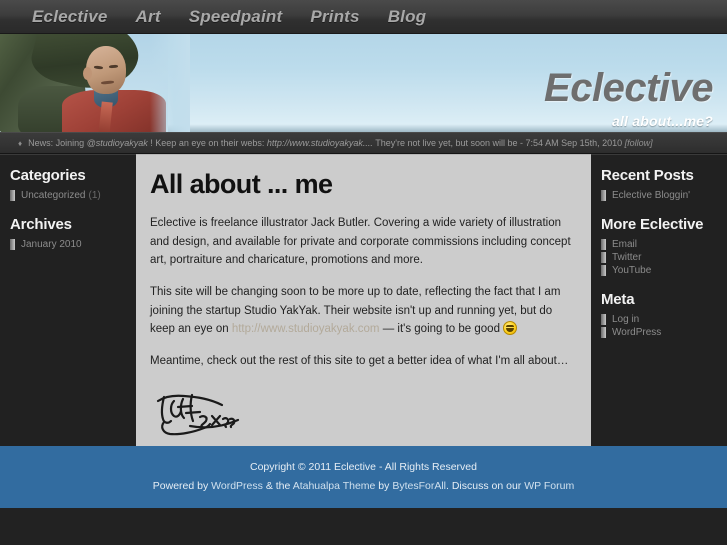  Describe the element at coordinates (363, 526) in the screenshot. I see `page-bottom-background` at that location.